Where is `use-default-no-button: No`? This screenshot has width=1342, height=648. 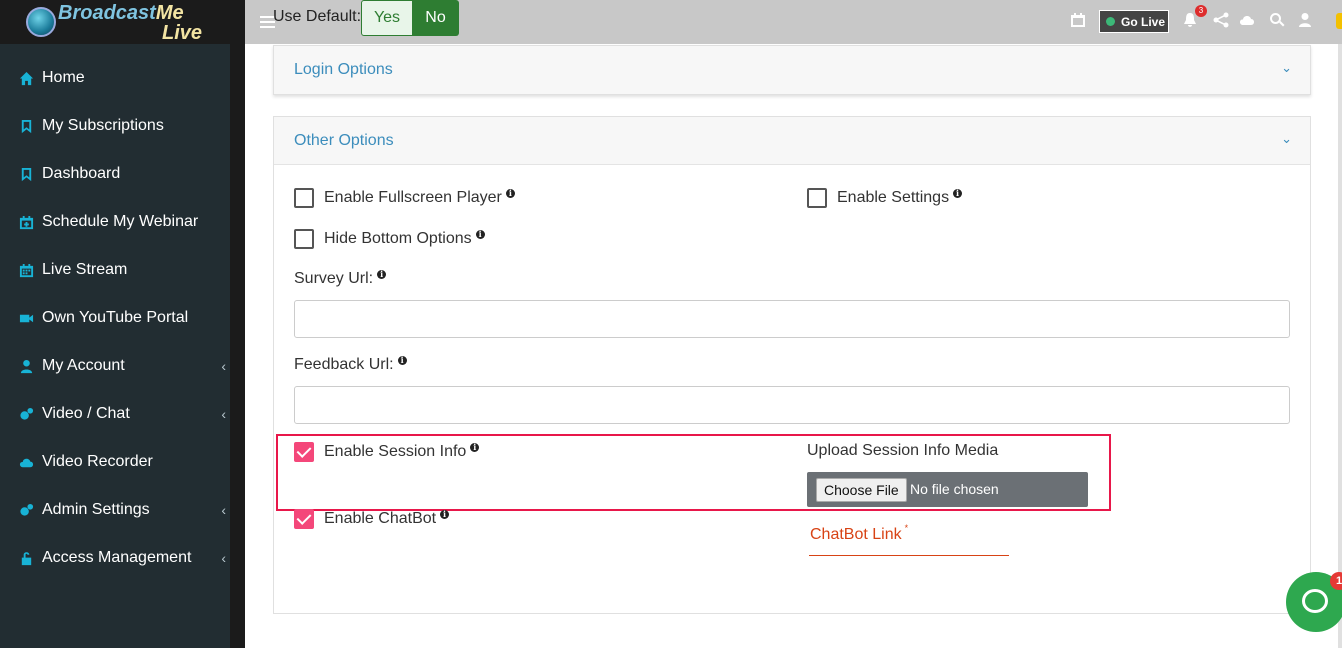 use-default-no-button: No is located at coordinates (435, 18).